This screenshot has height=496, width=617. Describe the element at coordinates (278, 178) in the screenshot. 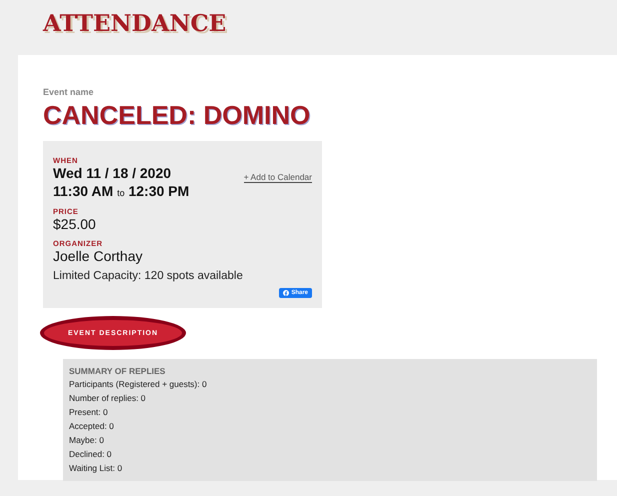

I see `add-to-calendar-link: + Add to Calendar` at that location.